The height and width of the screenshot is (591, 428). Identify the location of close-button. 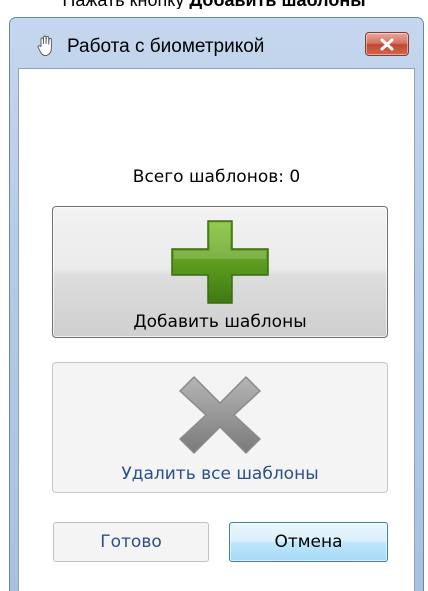
(387, 44).